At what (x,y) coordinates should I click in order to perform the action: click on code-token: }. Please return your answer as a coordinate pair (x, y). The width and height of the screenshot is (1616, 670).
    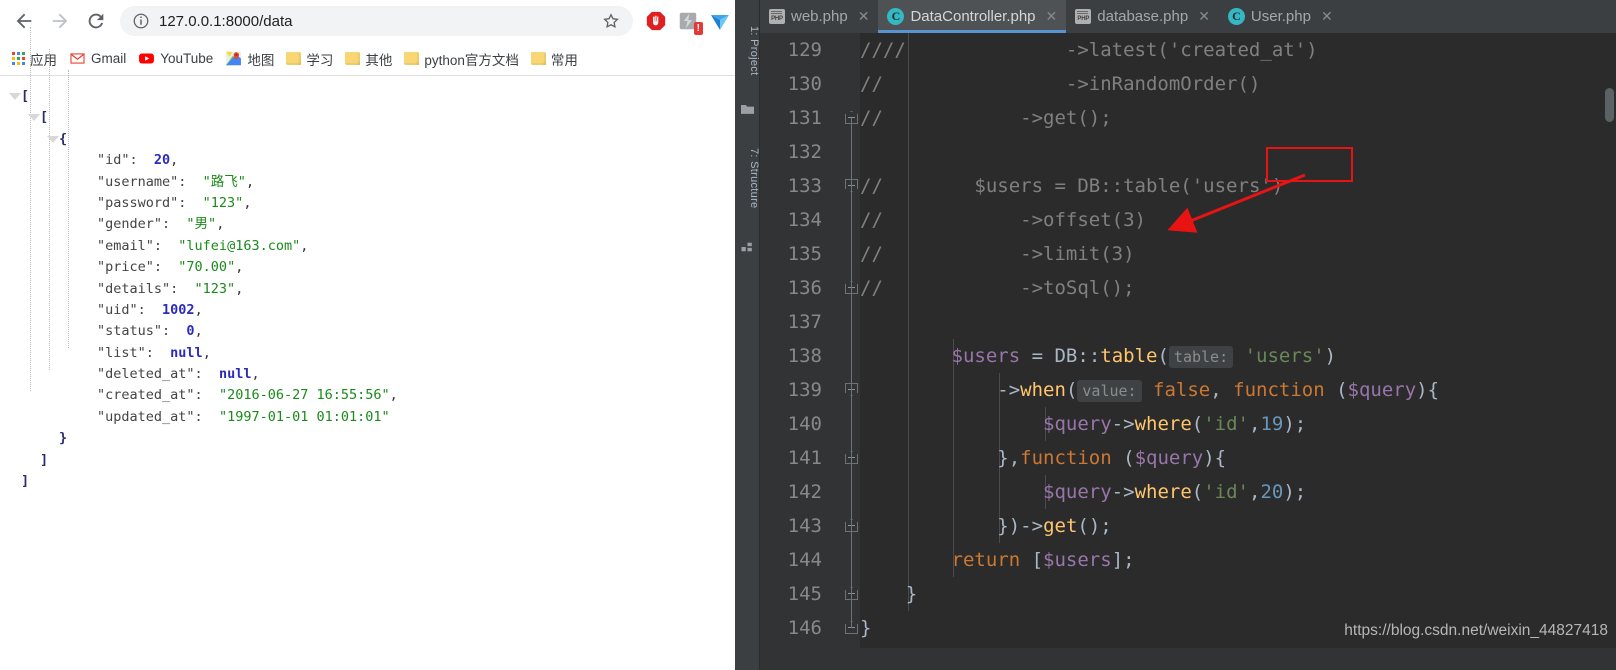
    Looking at the image, I should click on (866, 628).